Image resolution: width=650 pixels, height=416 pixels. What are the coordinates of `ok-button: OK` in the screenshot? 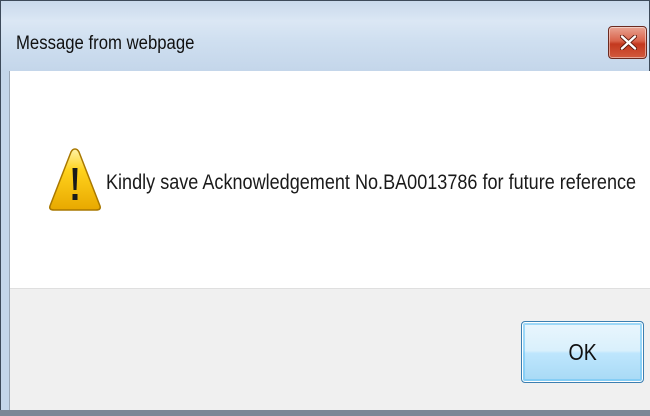 It's located at (582, 352).